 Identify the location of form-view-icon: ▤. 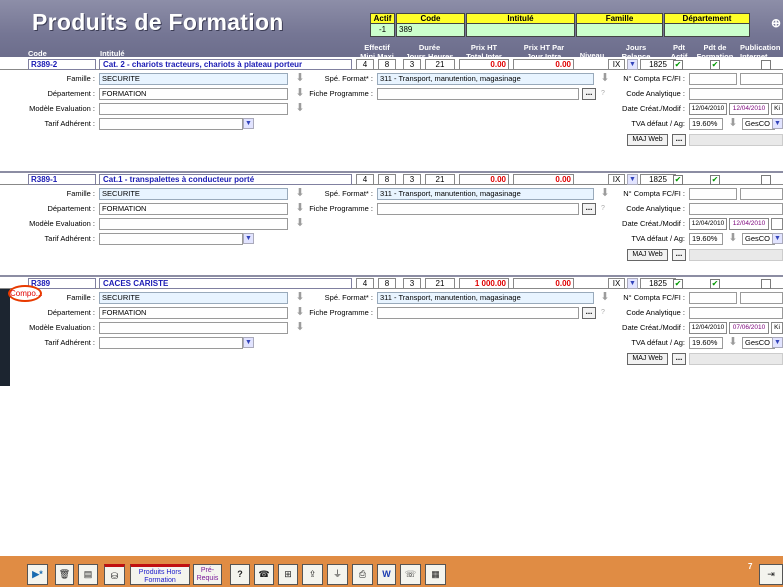
(88, 574).